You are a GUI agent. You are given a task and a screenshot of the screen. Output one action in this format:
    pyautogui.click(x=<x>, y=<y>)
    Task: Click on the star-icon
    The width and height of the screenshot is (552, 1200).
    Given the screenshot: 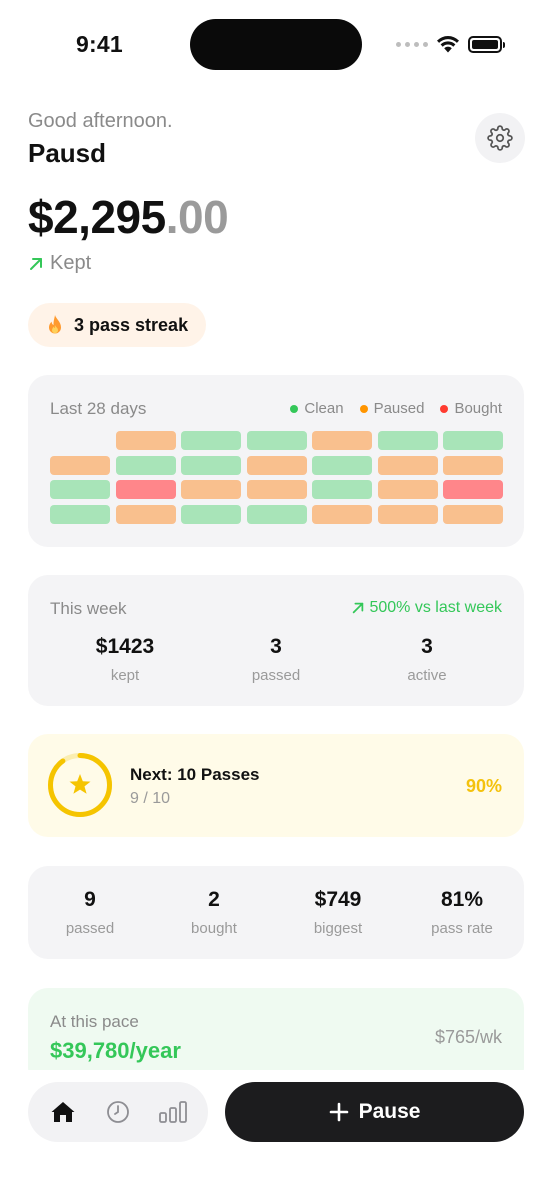 What is the action you would take?
    pyautogui.click(x=80, y=784)
    